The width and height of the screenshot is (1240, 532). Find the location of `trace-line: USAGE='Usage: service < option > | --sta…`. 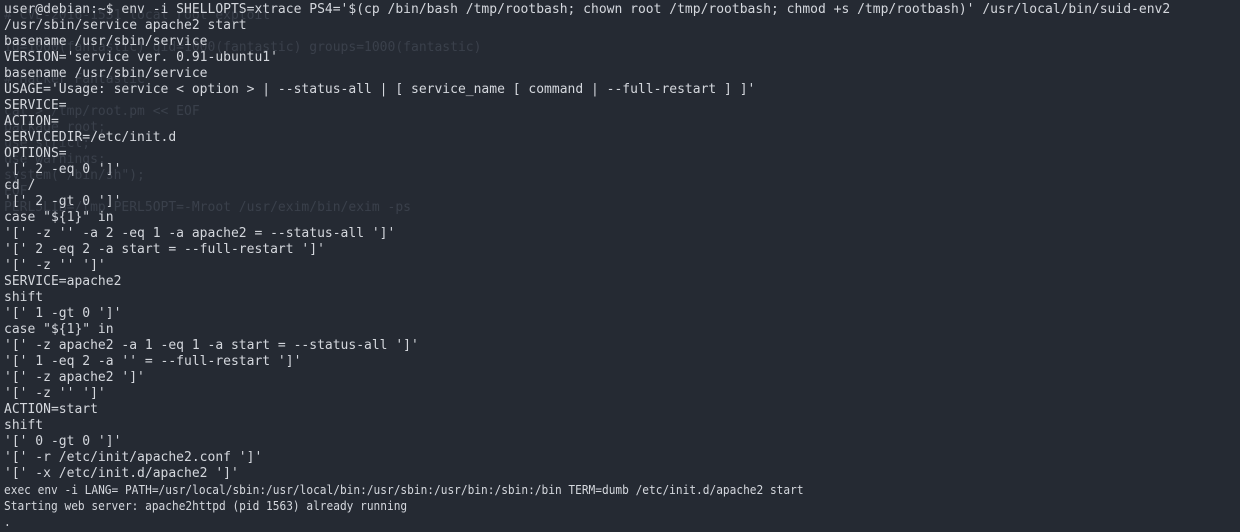

trace-line: USAGE='Usage: service < option > | --sta… is located at coordinates (380, 89).